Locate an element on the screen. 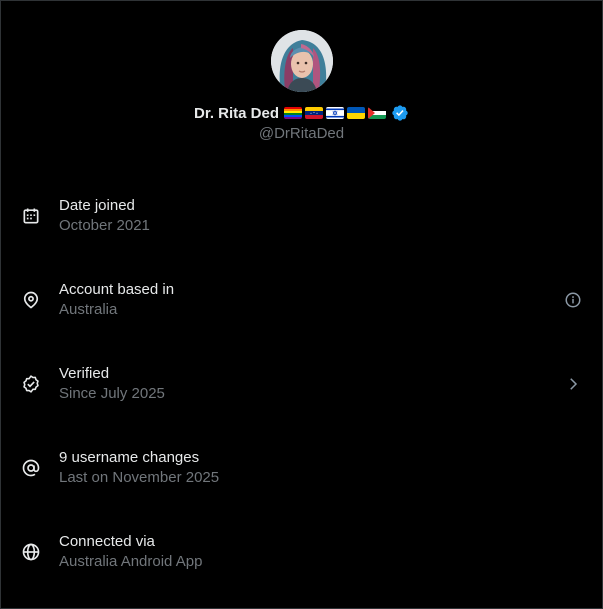  ukraine-flag-icon is located at coordinates (356, 113).